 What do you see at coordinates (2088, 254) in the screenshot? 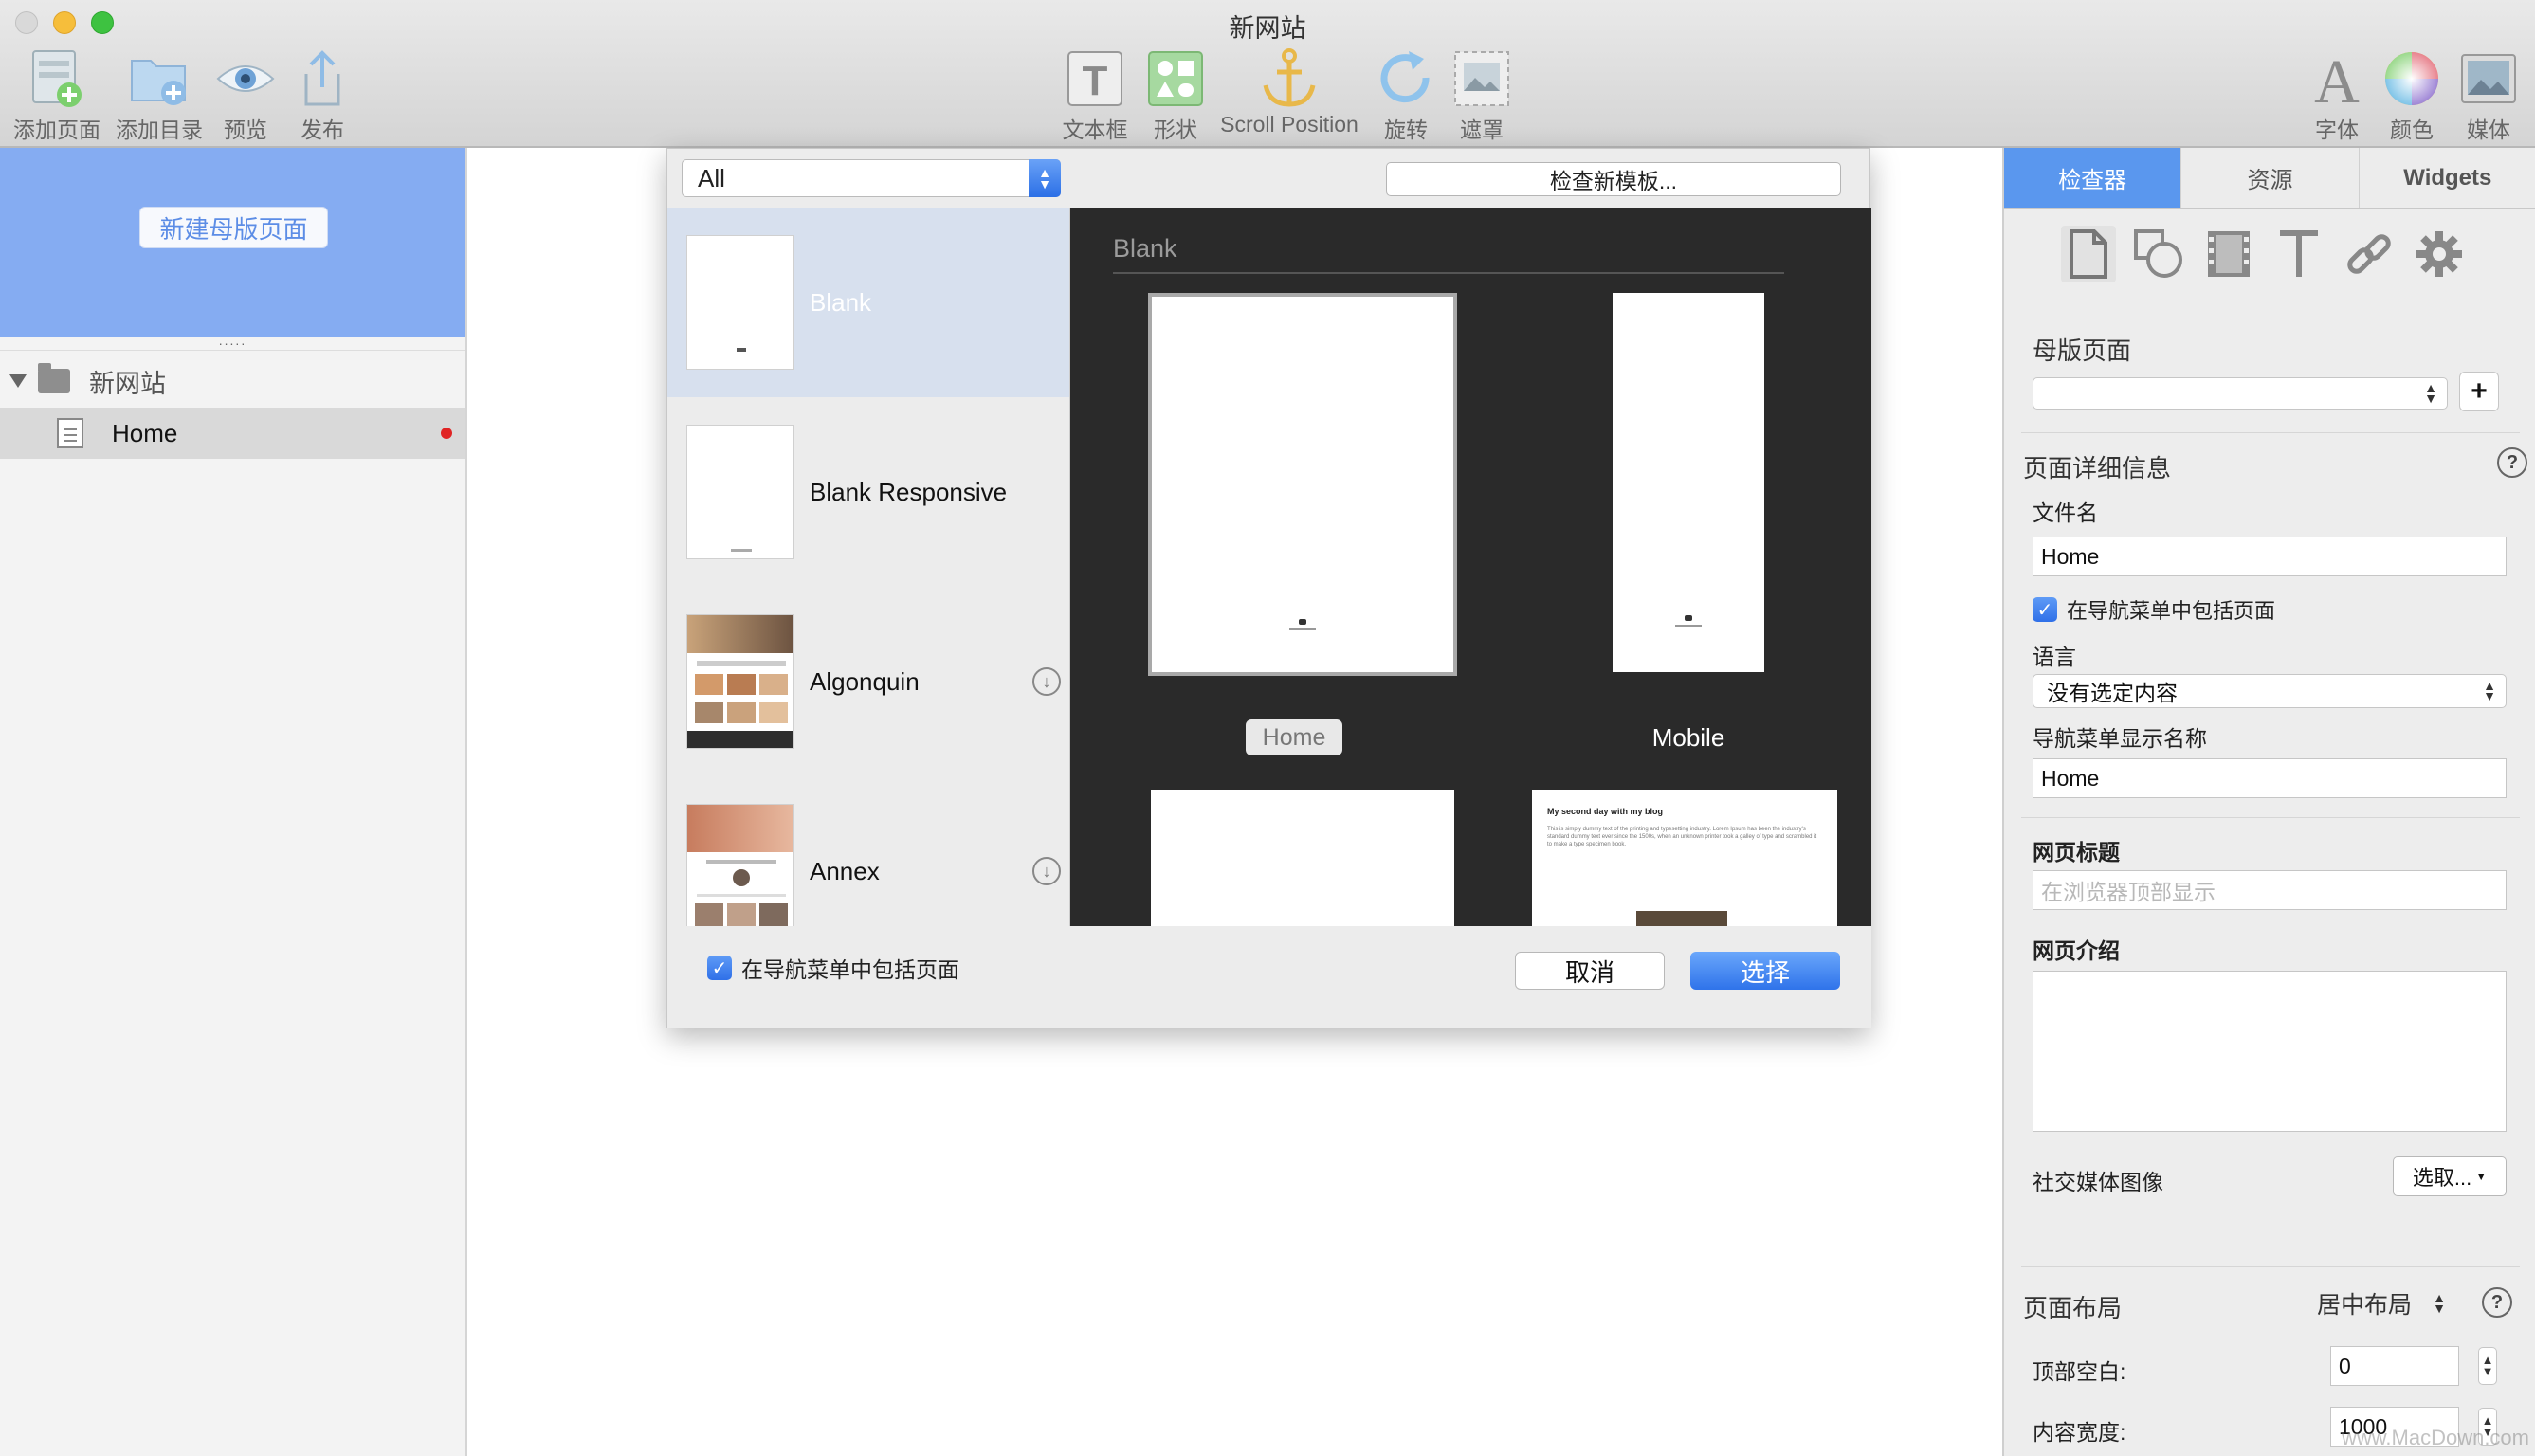
I see `page-inspector-button` at bounding box center [2088, 254].